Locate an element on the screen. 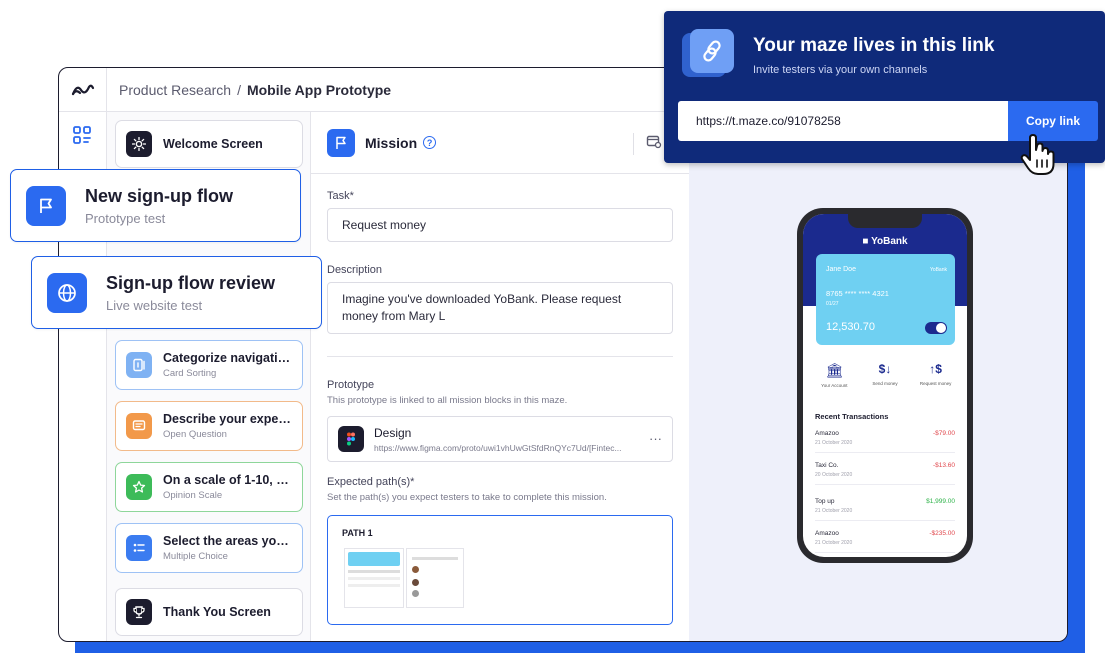 The width and height of the screenshot is (1105, 653). card-title: New sign-up flow is located at coordinates (159, 195).